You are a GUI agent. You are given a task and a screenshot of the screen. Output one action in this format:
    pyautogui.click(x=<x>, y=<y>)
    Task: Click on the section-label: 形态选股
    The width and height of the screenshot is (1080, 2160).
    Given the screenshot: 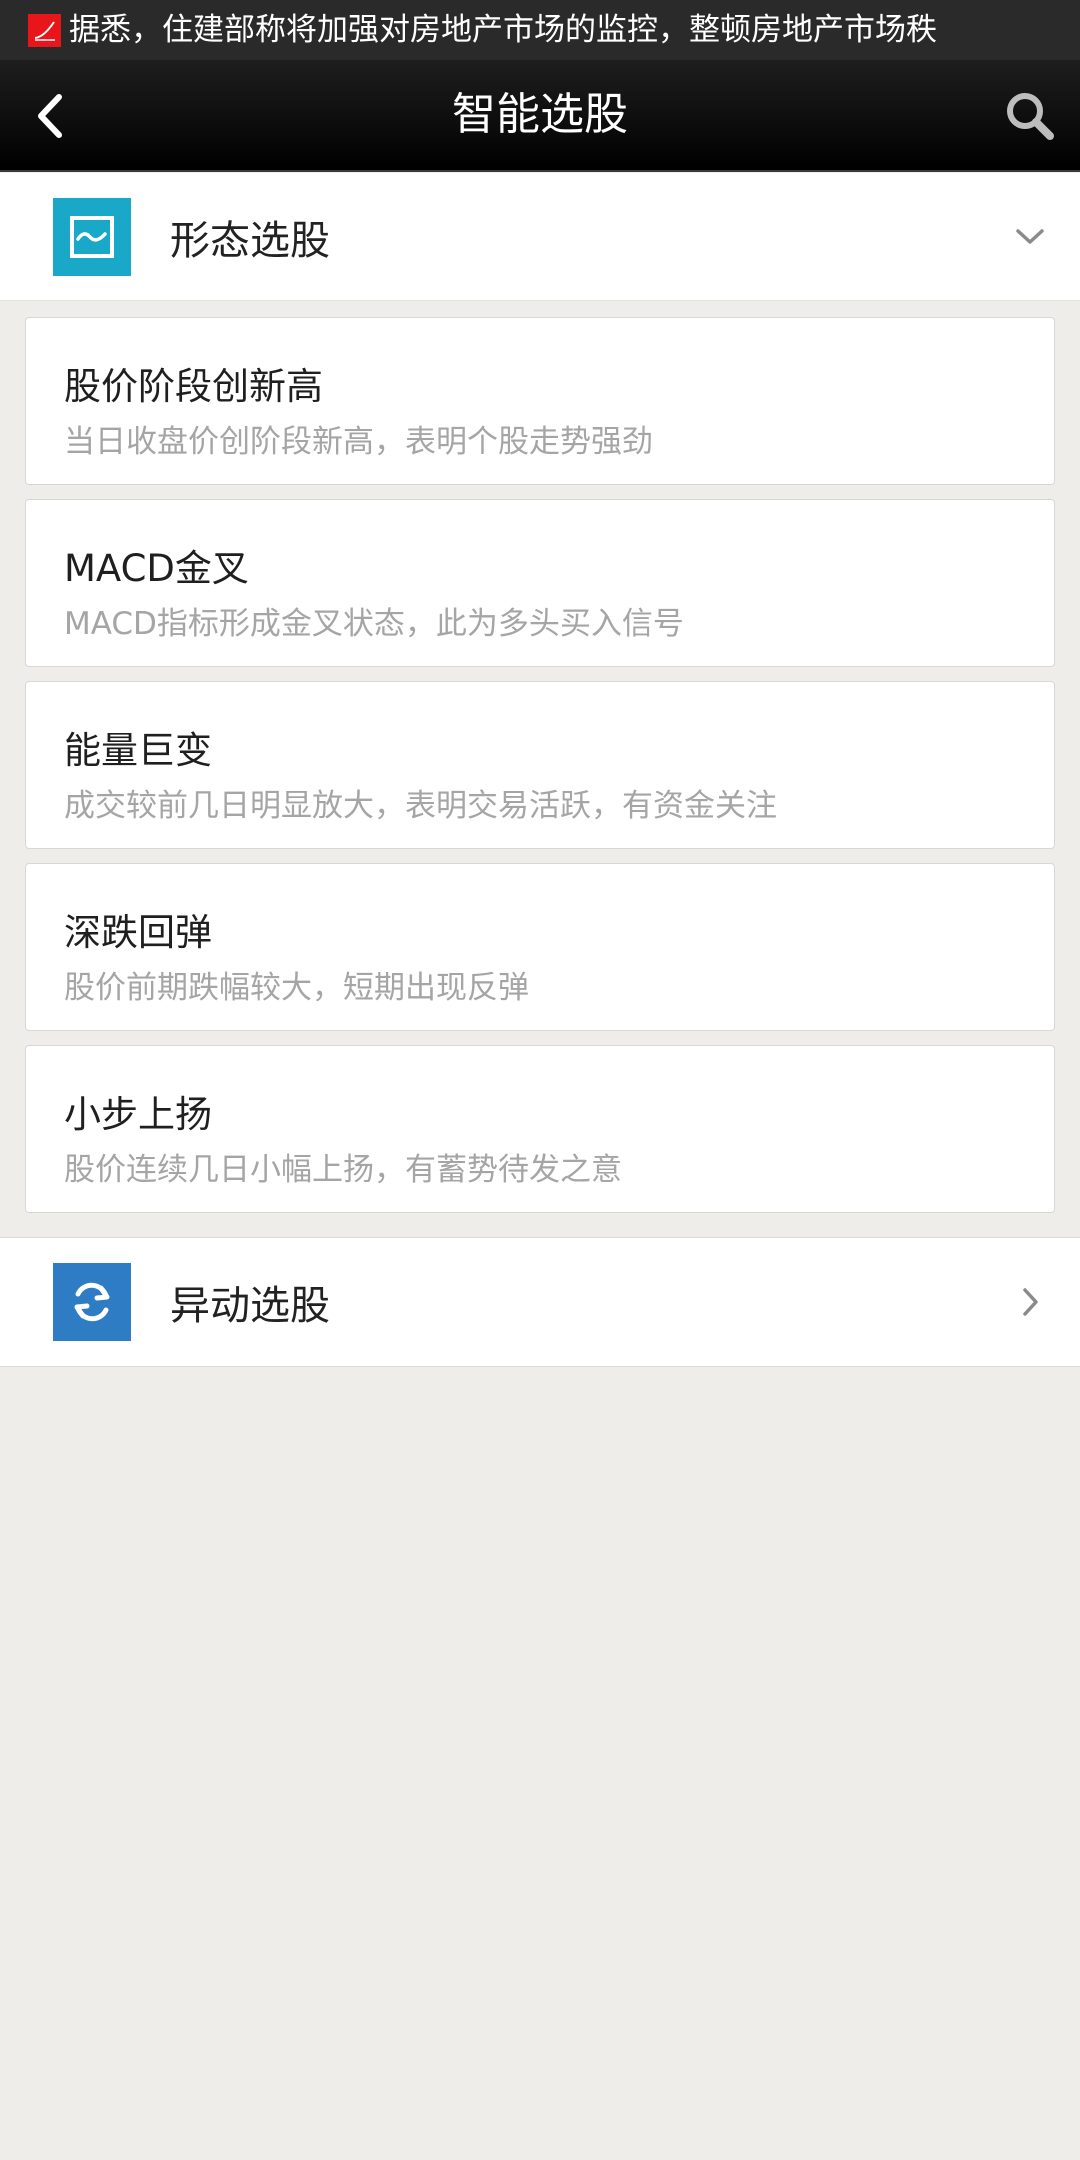 What is the action you would take?
    pyautogui.click(x=250, y=240)
    